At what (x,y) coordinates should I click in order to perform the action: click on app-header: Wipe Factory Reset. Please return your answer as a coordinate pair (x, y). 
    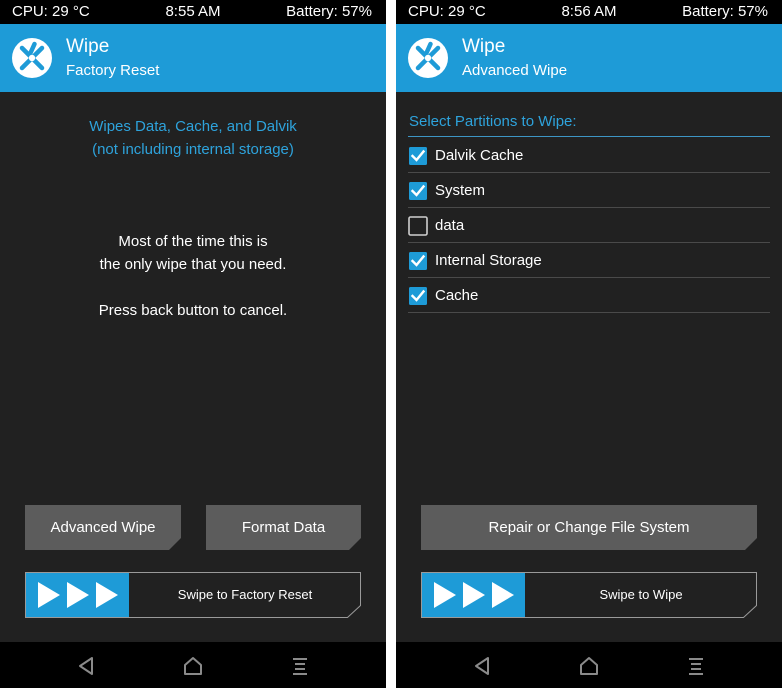
    Looking at the image, I should click on (193, 58).